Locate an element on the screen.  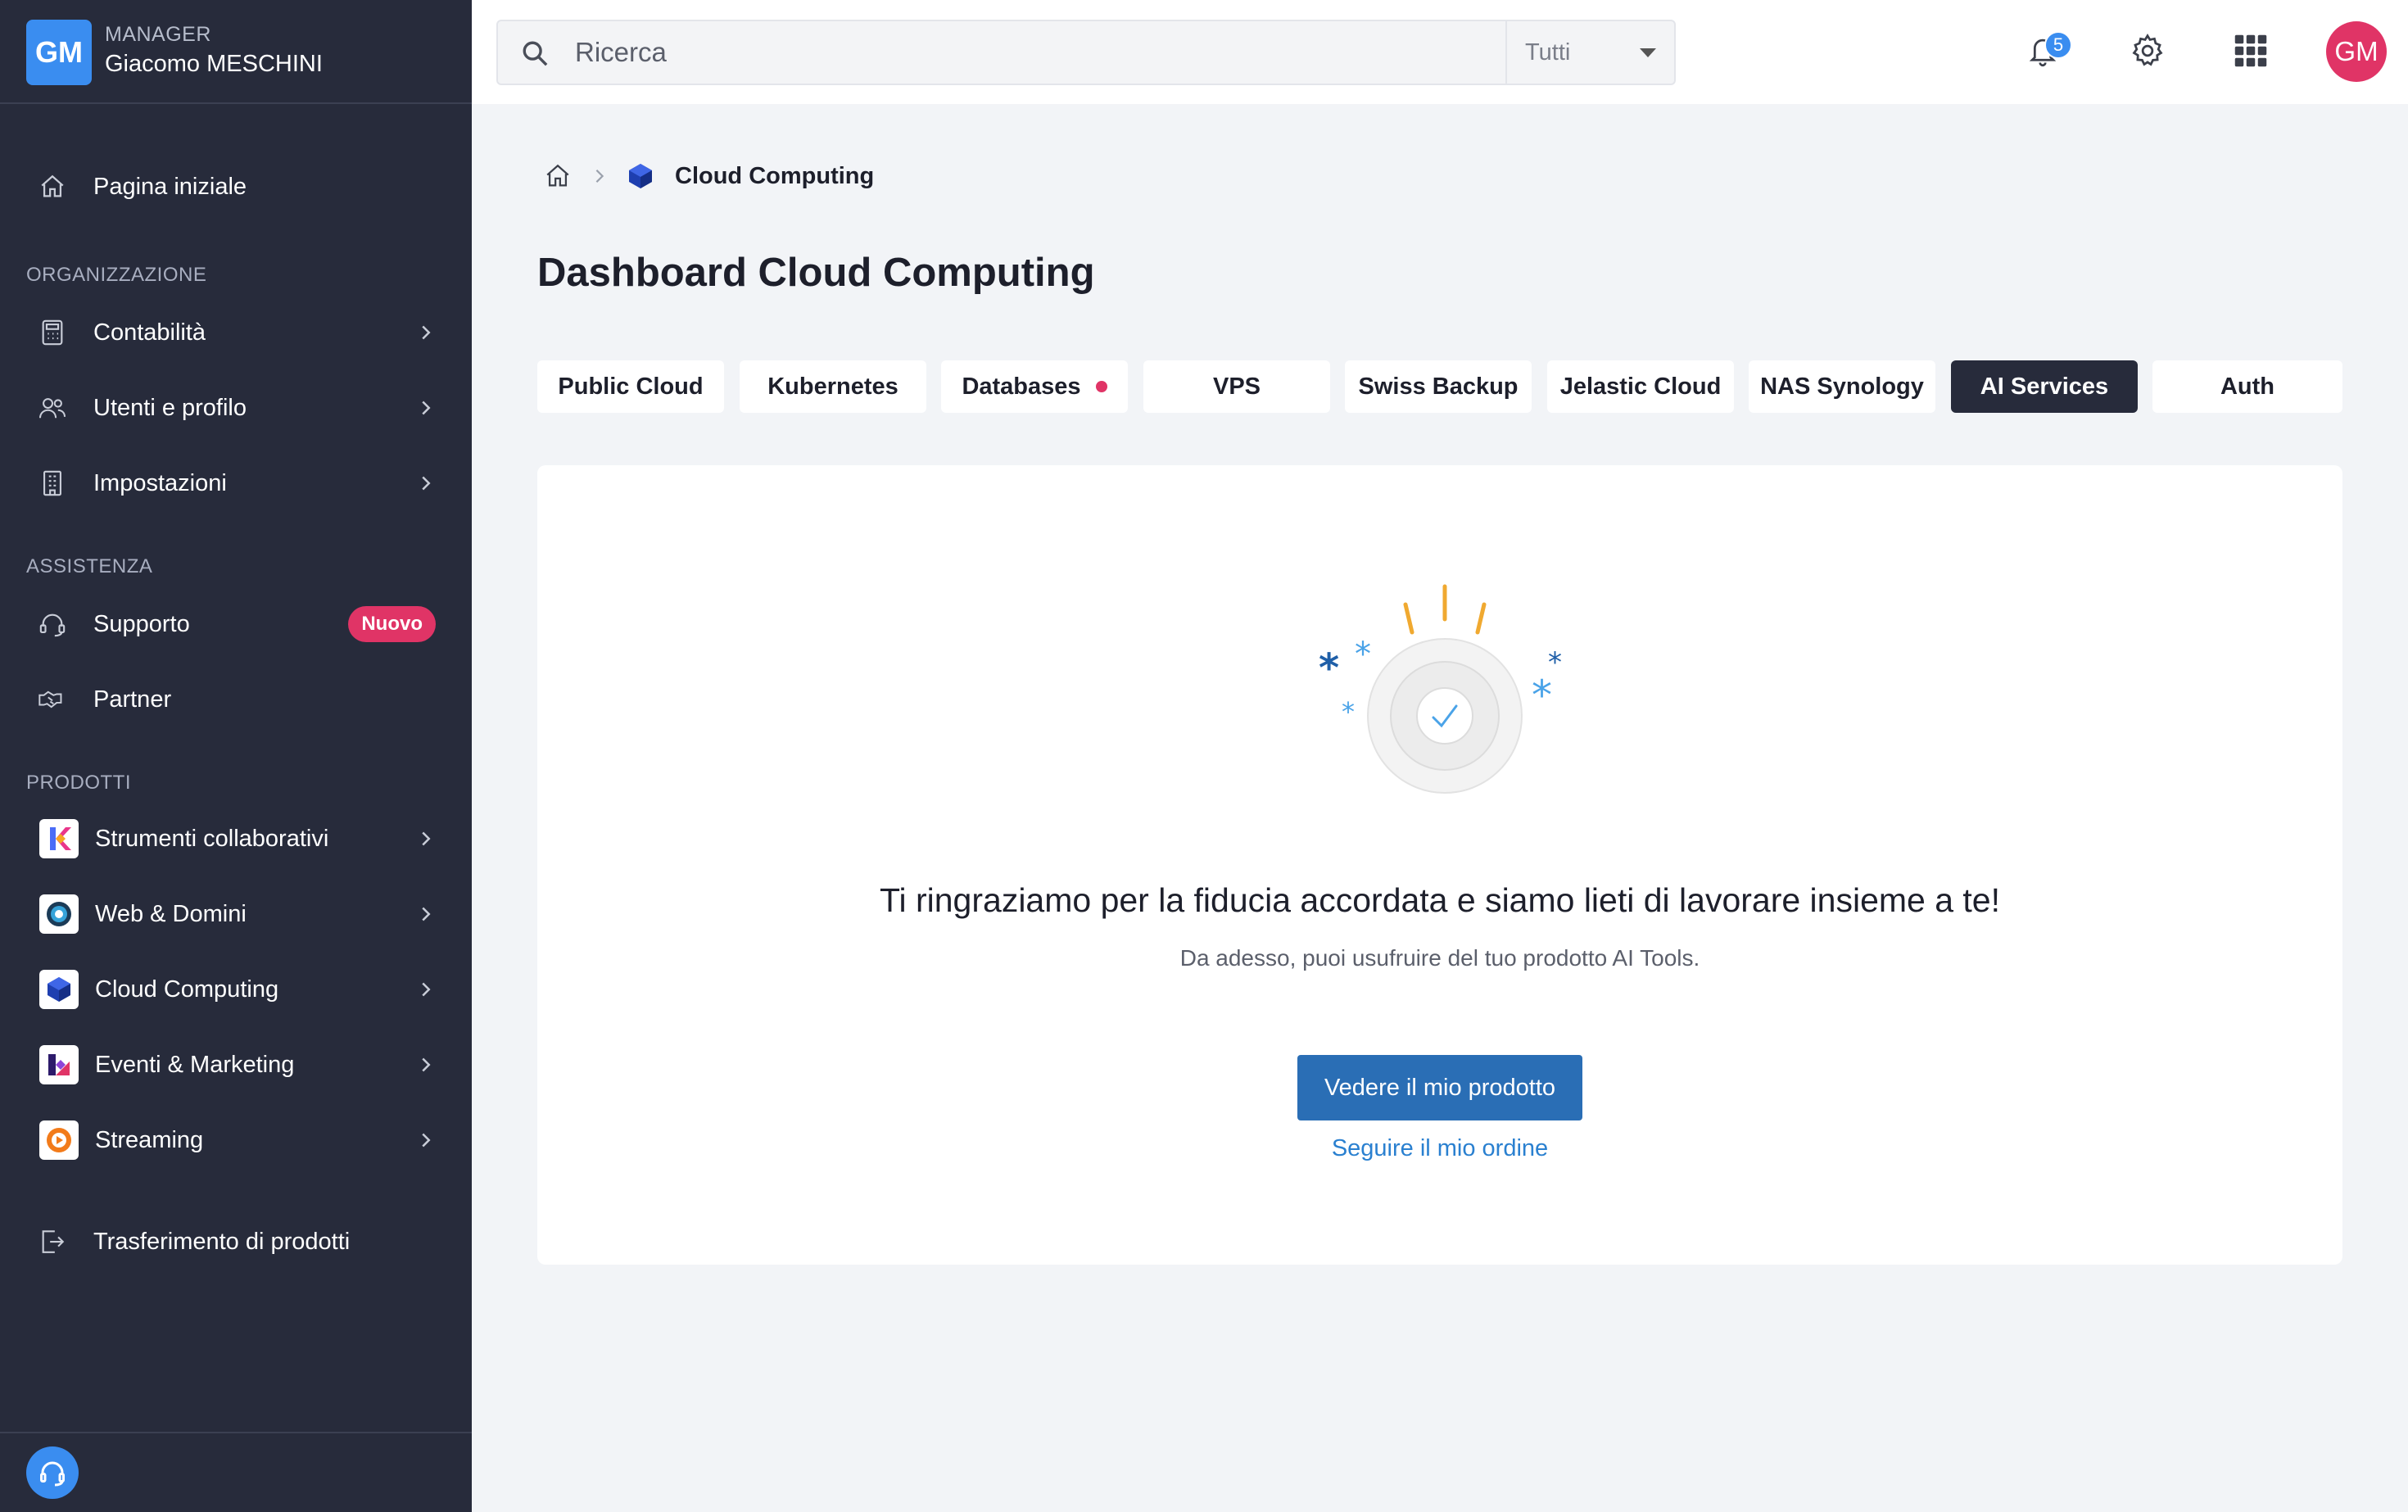
notifications-button: 5 is located at coordinates (2044, 51).